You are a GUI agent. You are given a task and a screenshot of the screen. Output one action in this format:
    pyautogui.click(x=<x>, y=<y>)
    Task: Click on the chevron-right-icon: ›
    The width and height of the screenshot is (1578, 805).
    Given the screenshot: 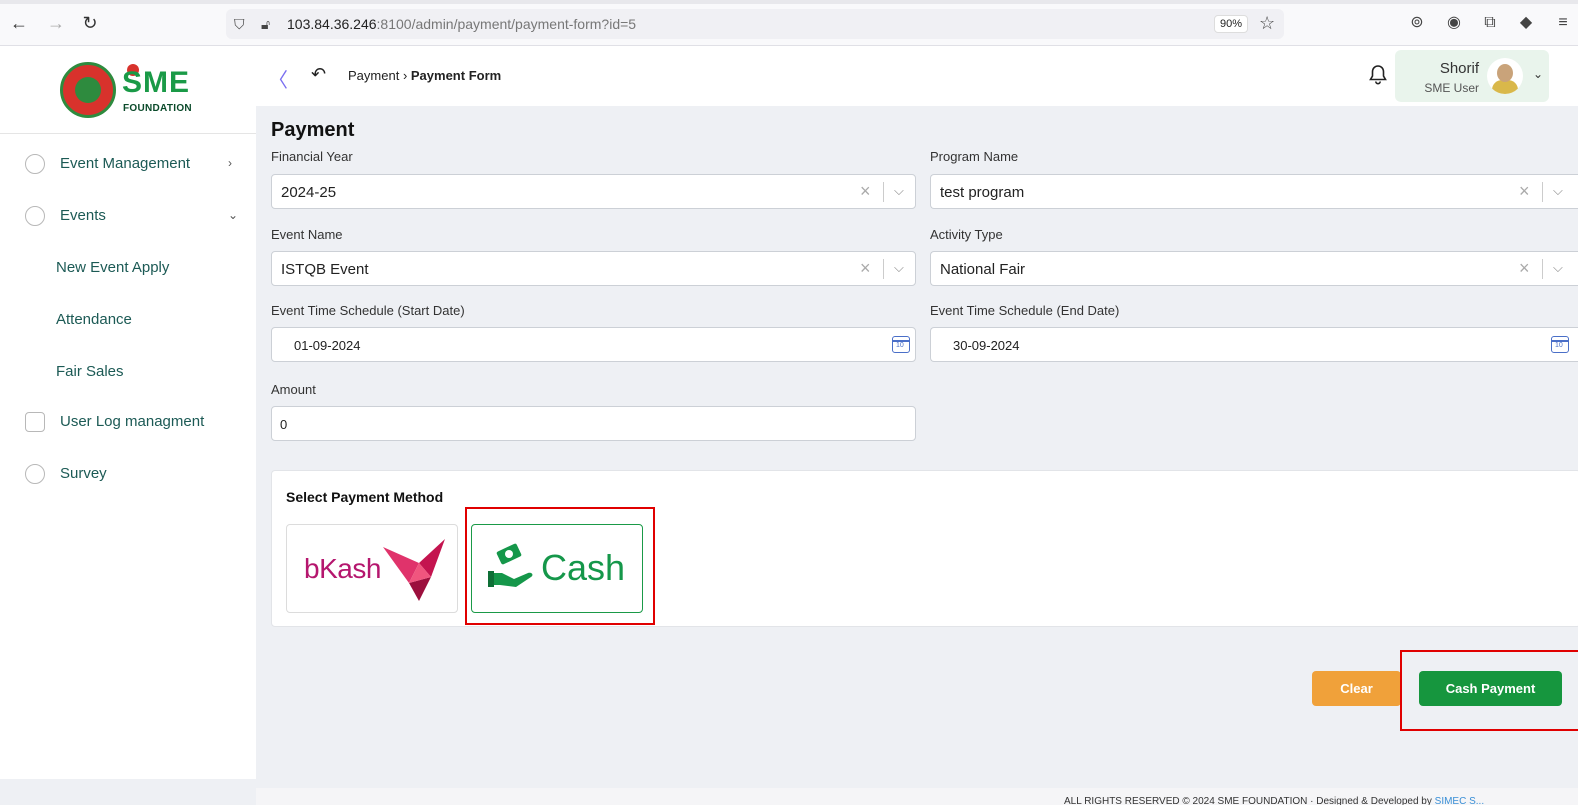 What is the action you would take?
    pyautogui.click(x=230, y=163)
    